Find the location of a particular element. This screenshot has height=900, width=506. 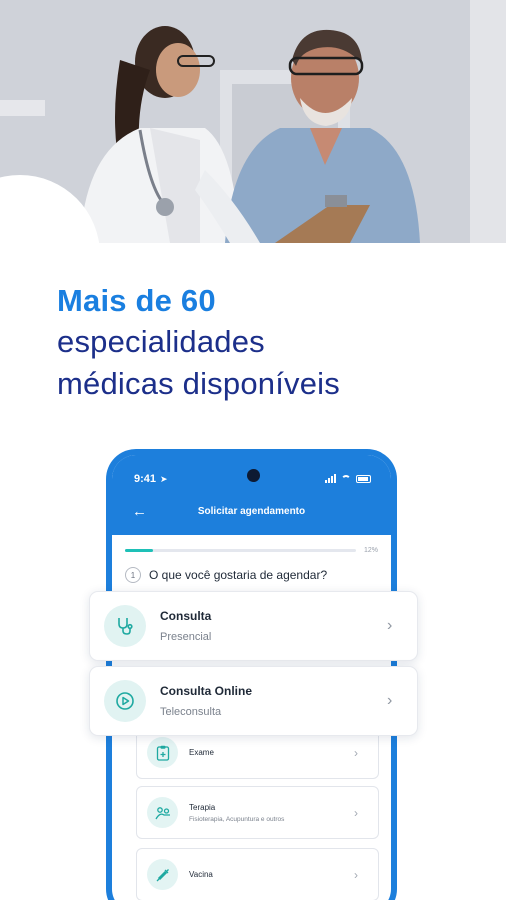

question-row: 1 O que você gostaria de agendar? is located at coordinates (226, 575).